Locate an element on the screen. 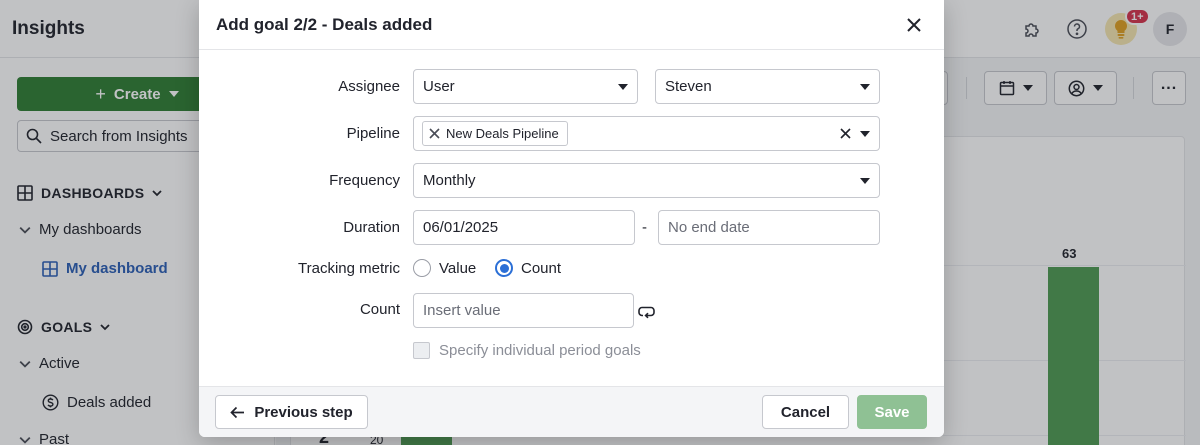  tracking-metric-value-radio: Value is located at coordinates (444, 268).